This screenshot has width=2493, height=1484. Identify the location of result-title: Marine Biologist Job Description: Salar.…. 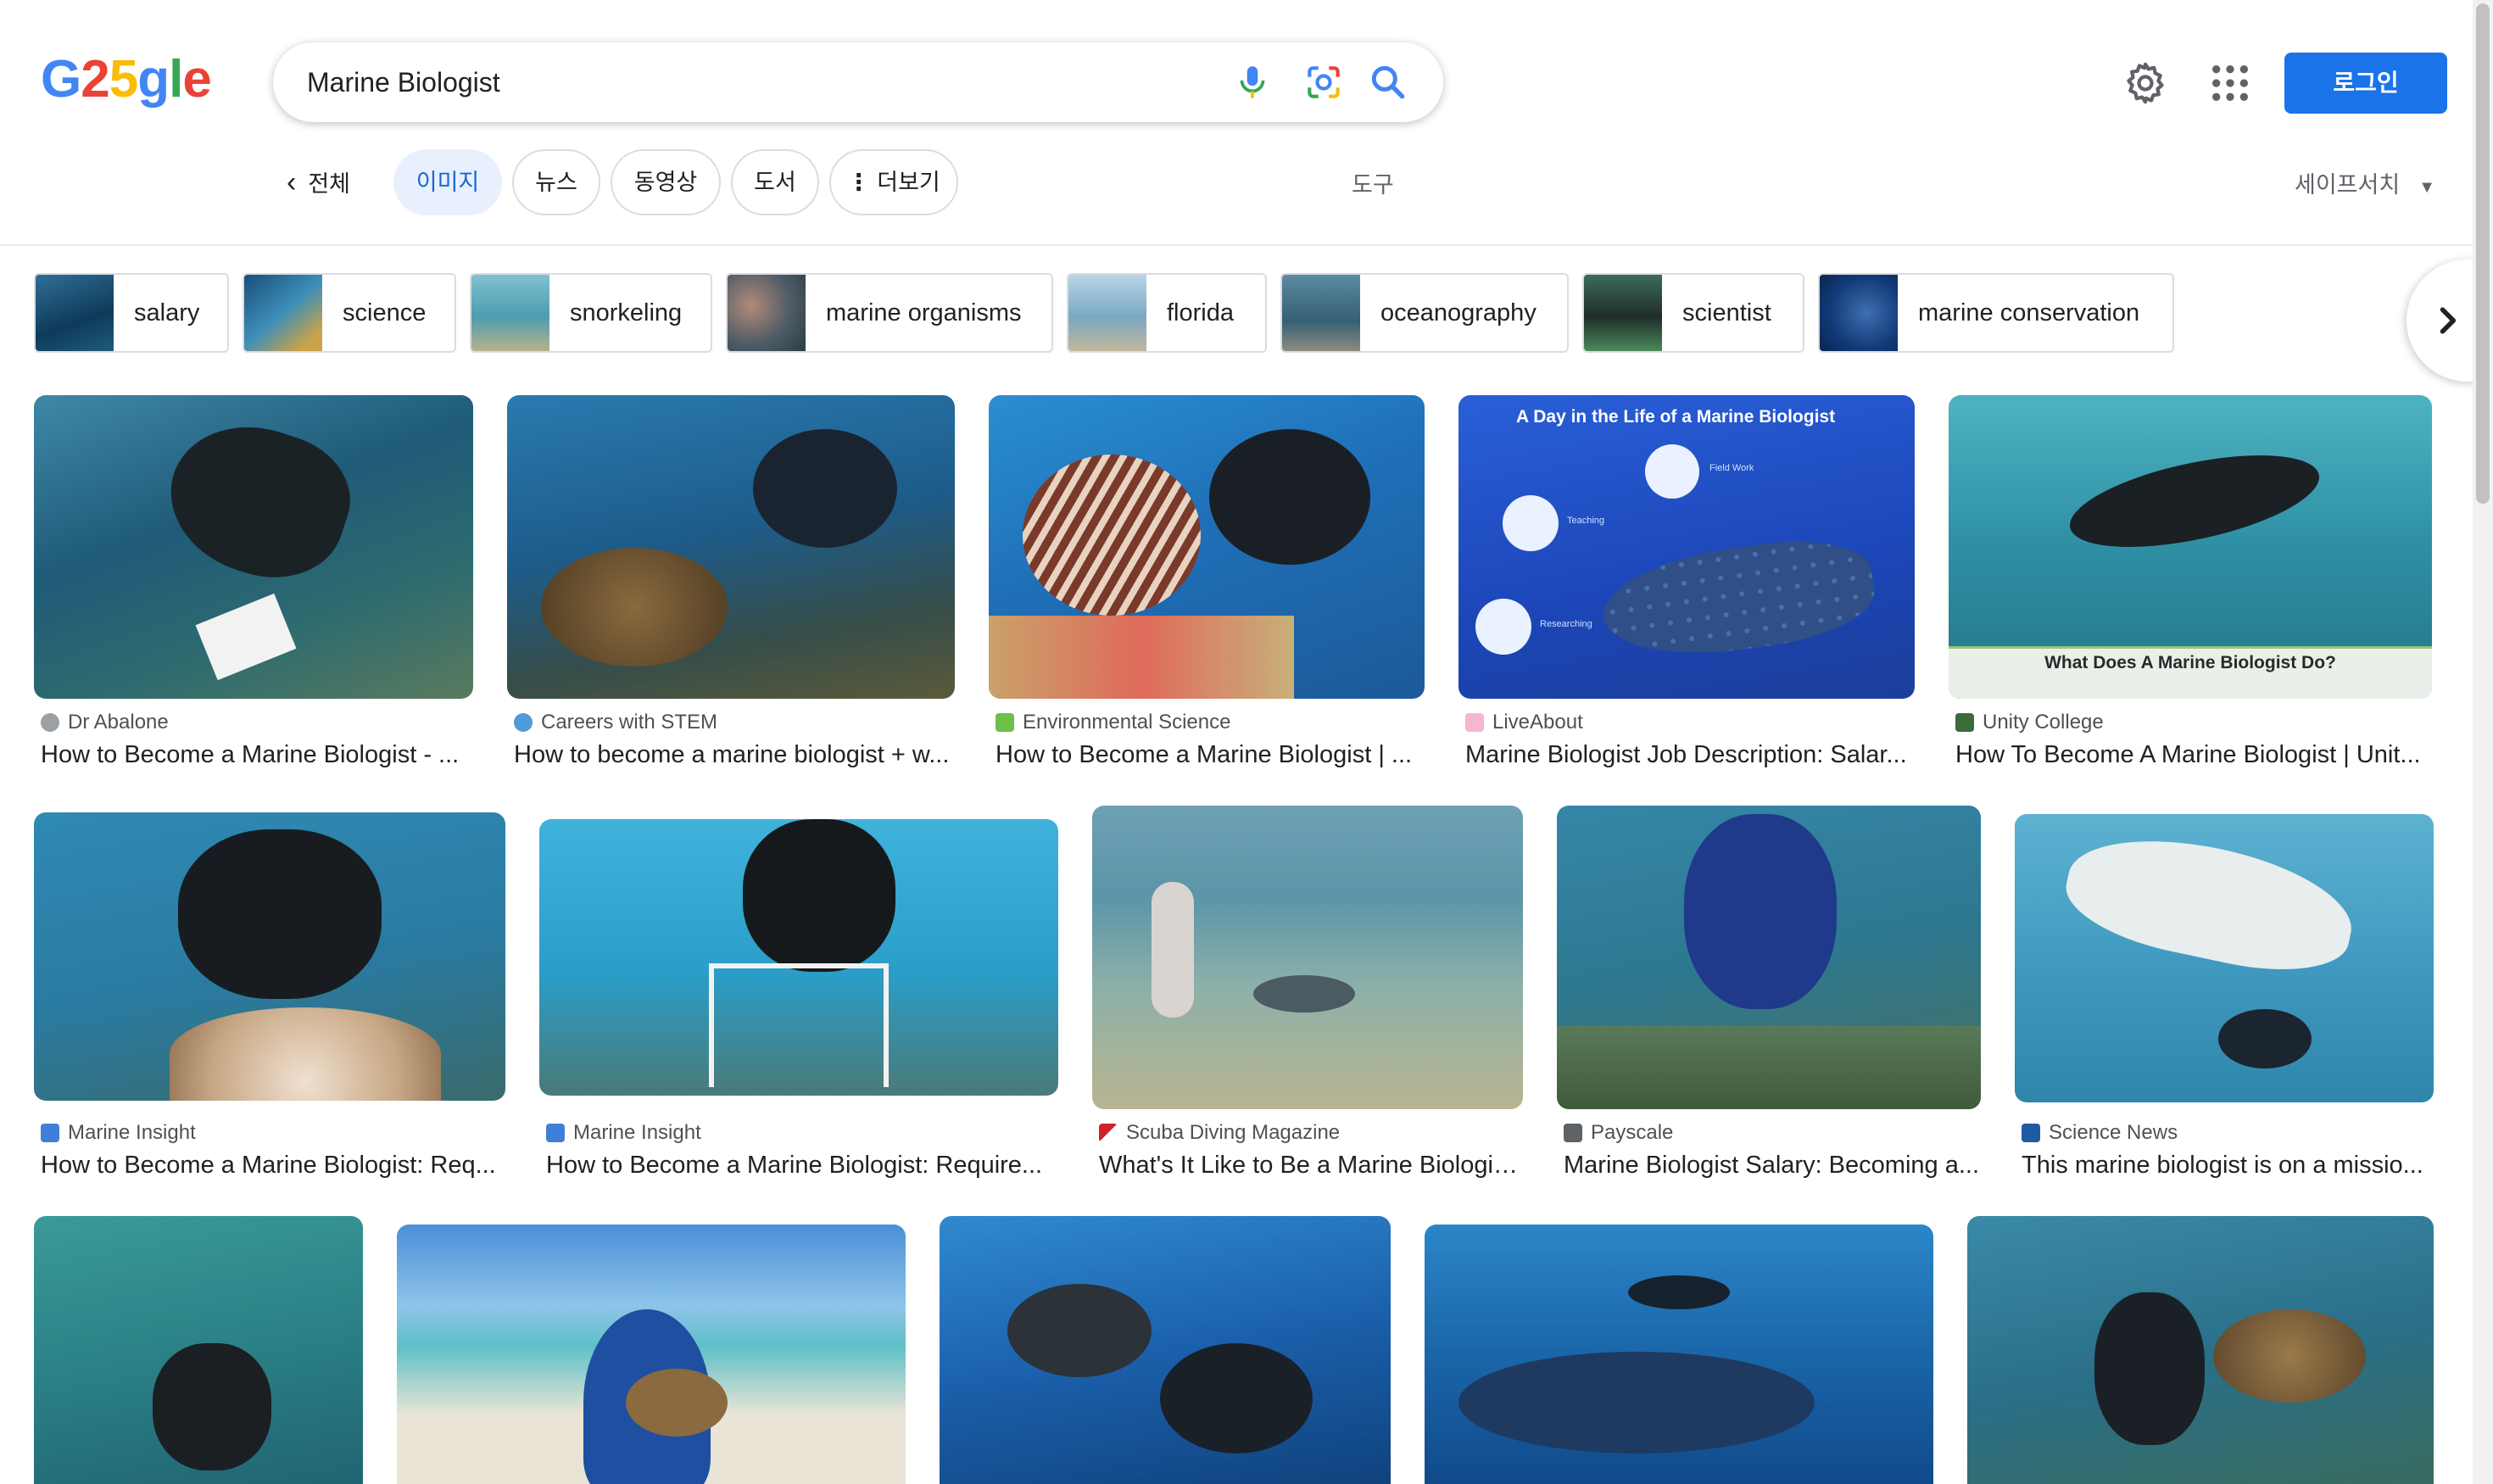
(1690, 755).